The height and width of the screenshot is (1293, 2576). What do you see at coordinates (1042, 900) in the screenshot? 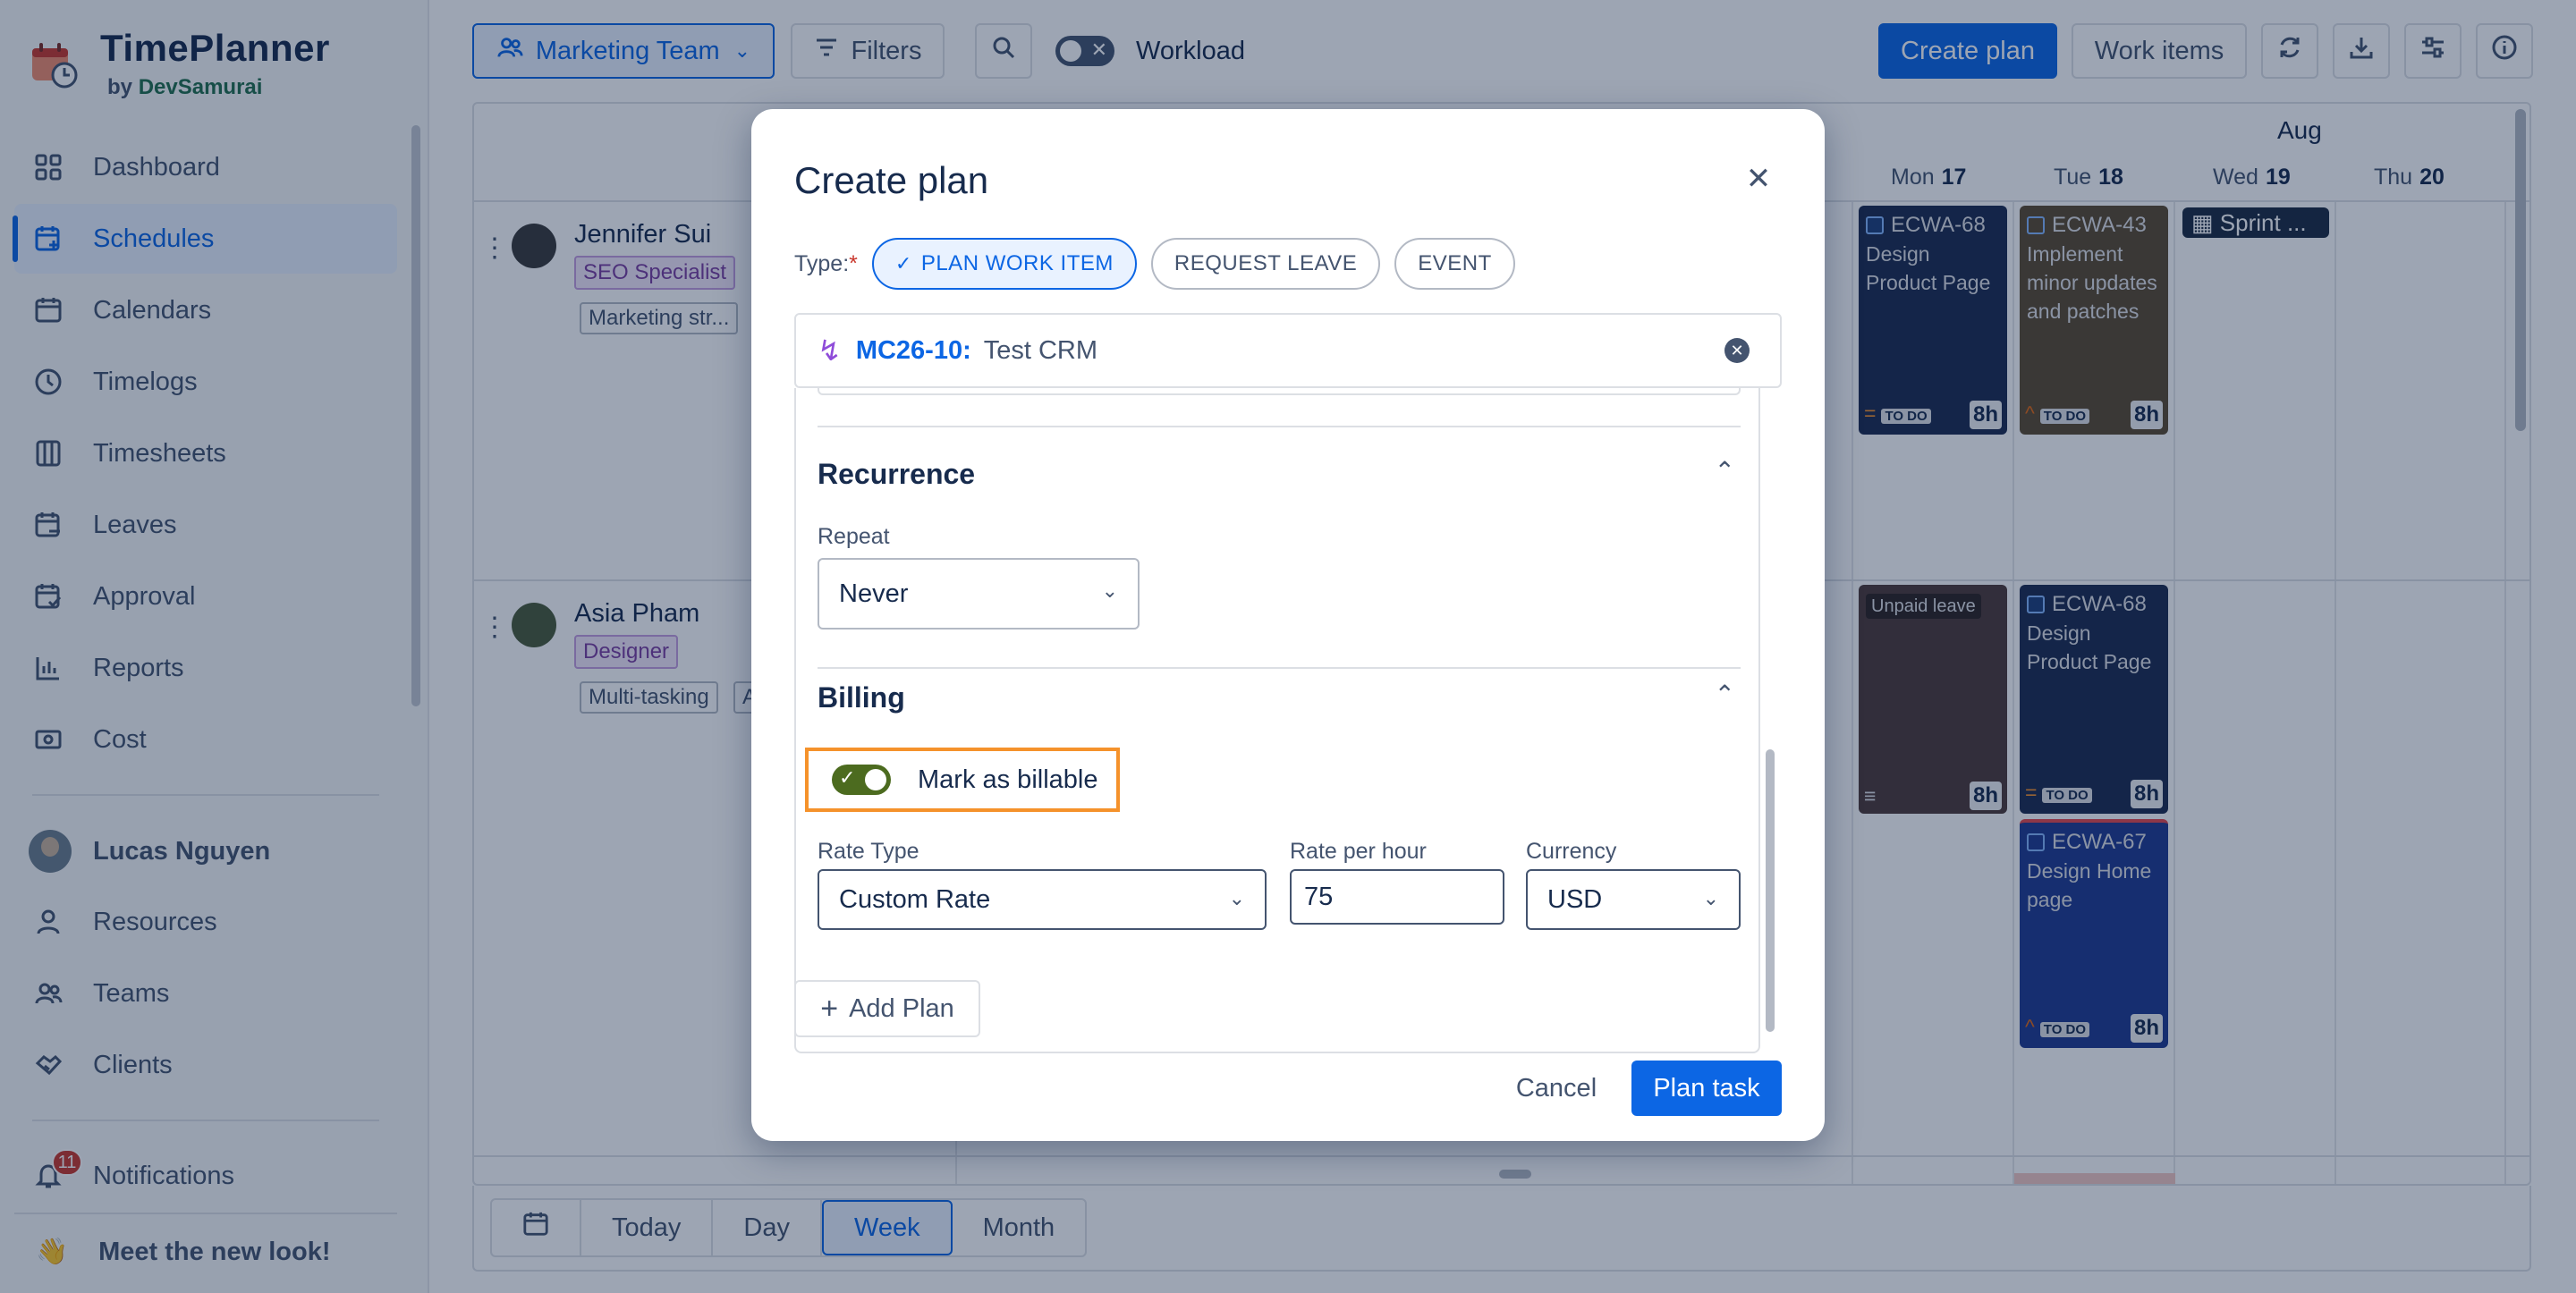
I see `rate-type-select: Custom Rate ⌄` at bounding box center [1042, 900].